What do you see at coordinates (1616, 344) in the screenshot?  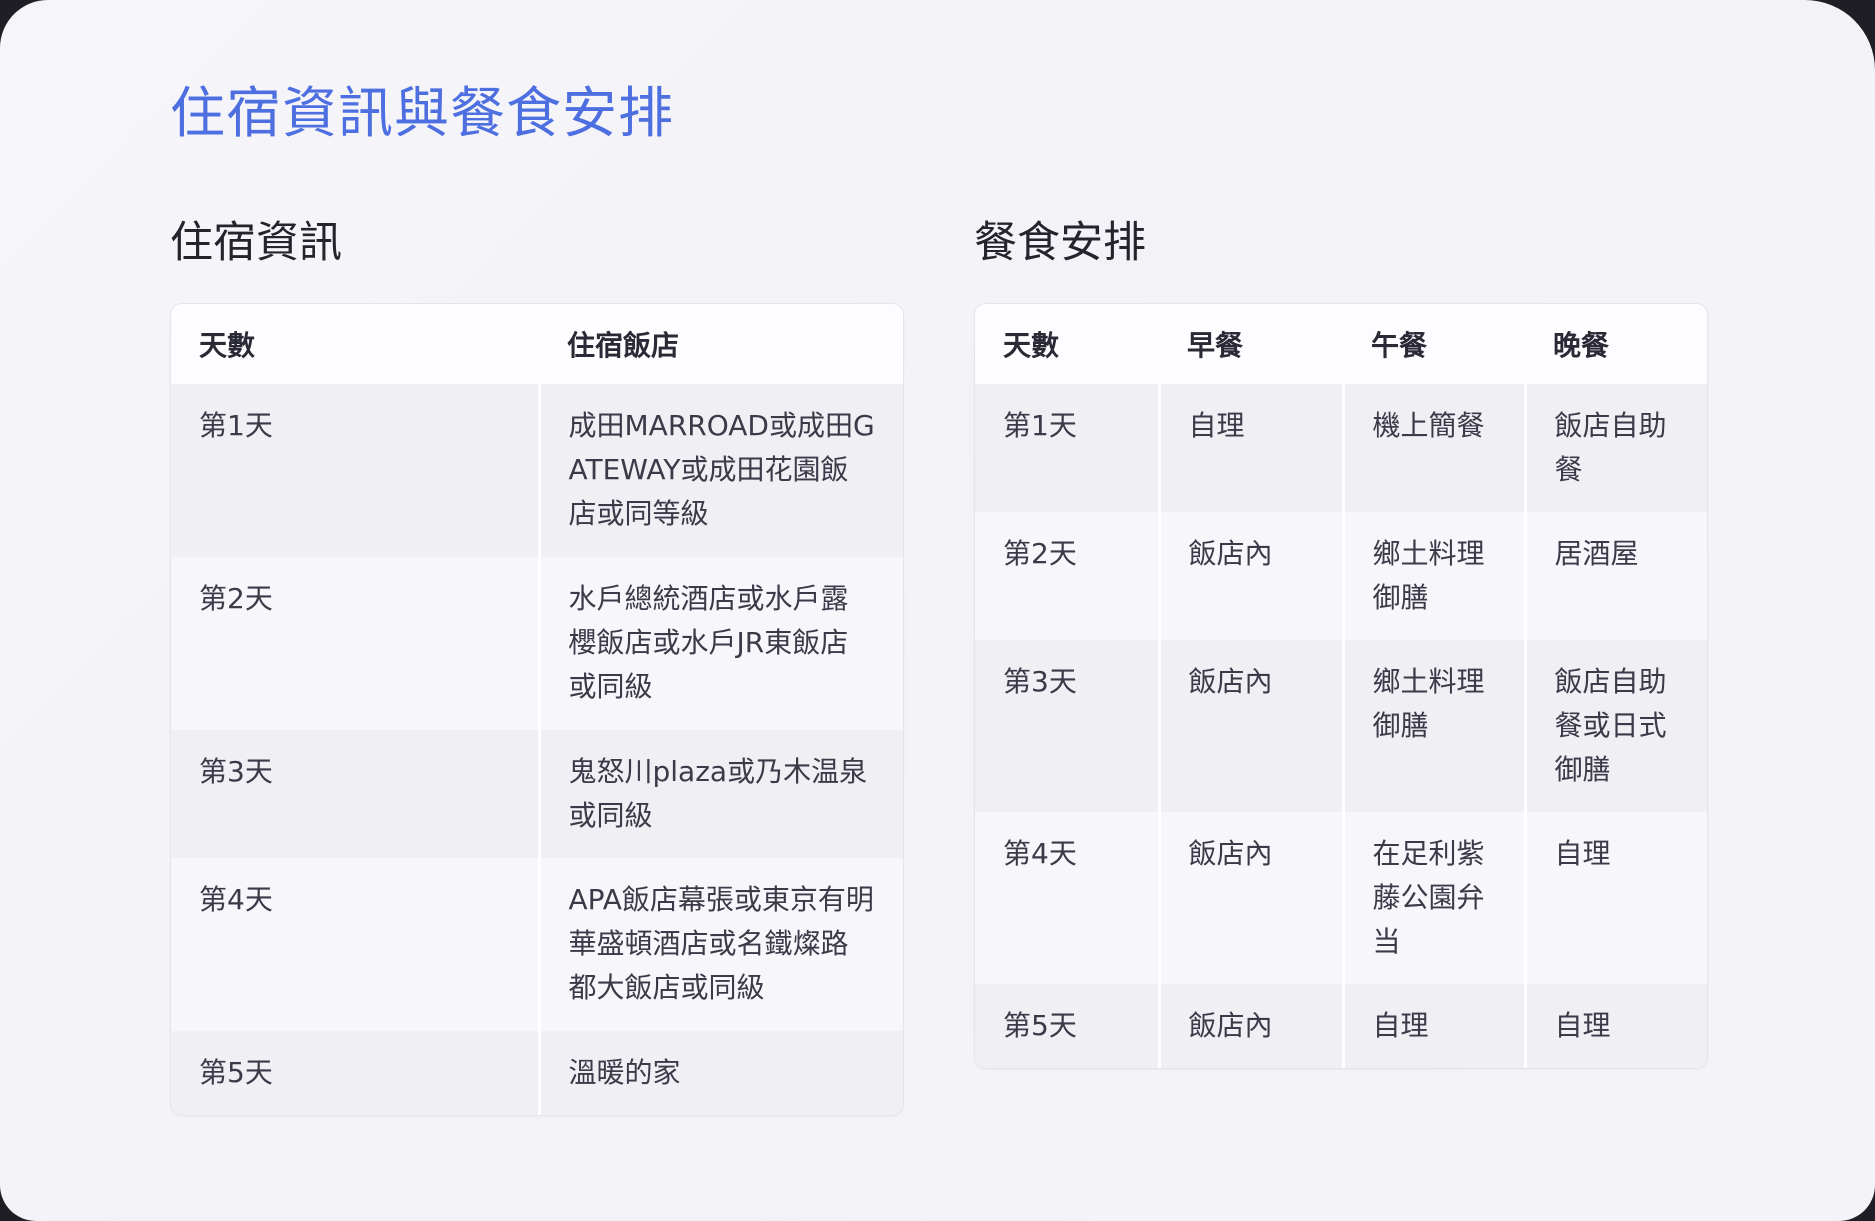 I see `column-header-dinner: 晚餐` at bounding box center [1616, 344].